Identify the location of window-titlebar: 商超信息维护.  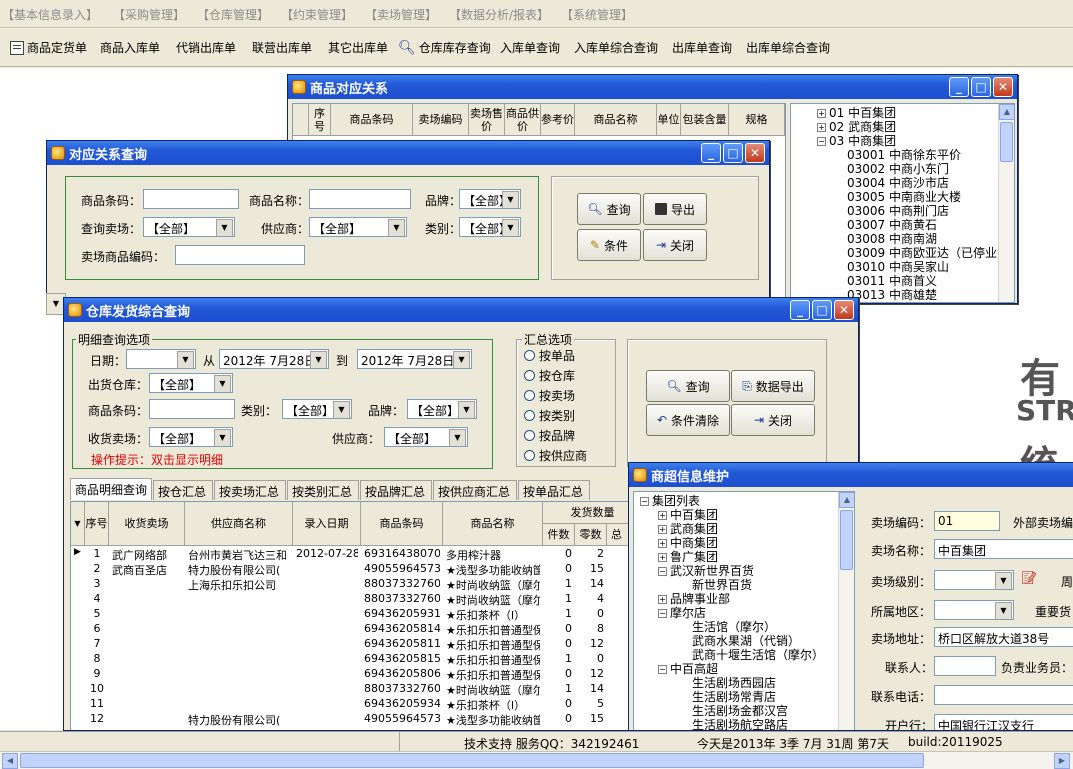
(851, 475).